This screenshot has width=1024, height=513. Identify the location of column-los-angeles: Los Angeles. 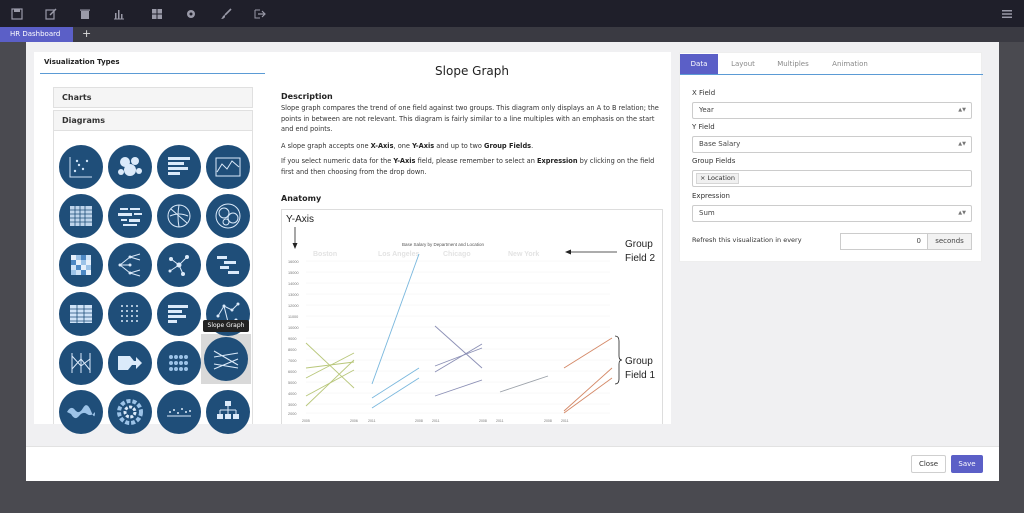
(398, 254).